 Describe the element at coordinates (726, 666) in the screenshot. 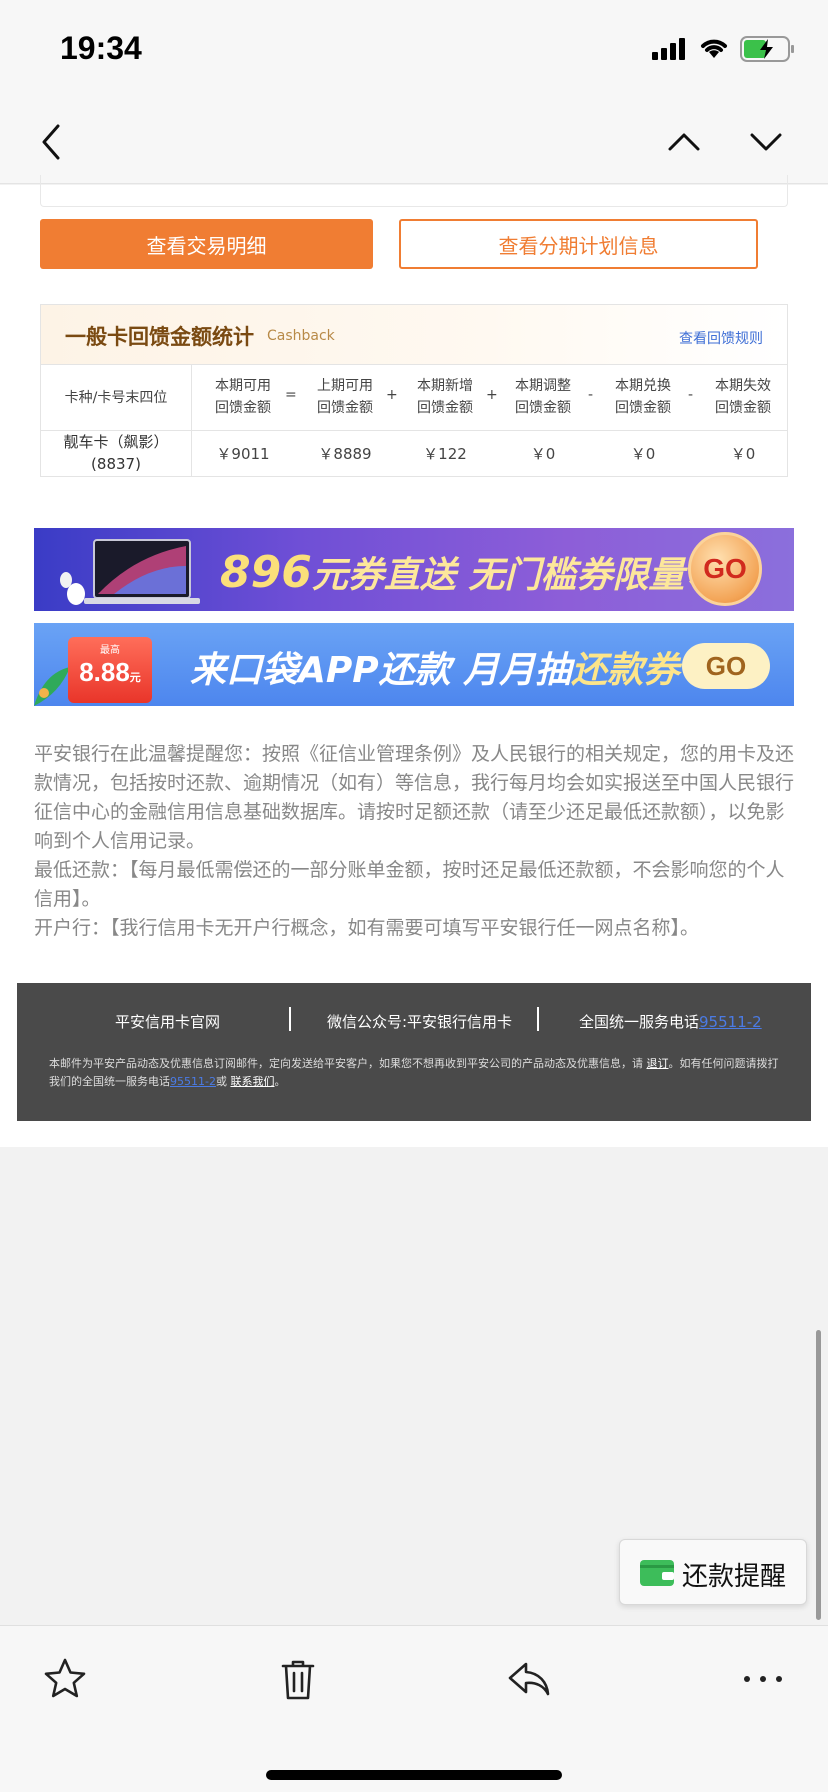

I see `banner2-go-button: GO` at that location.